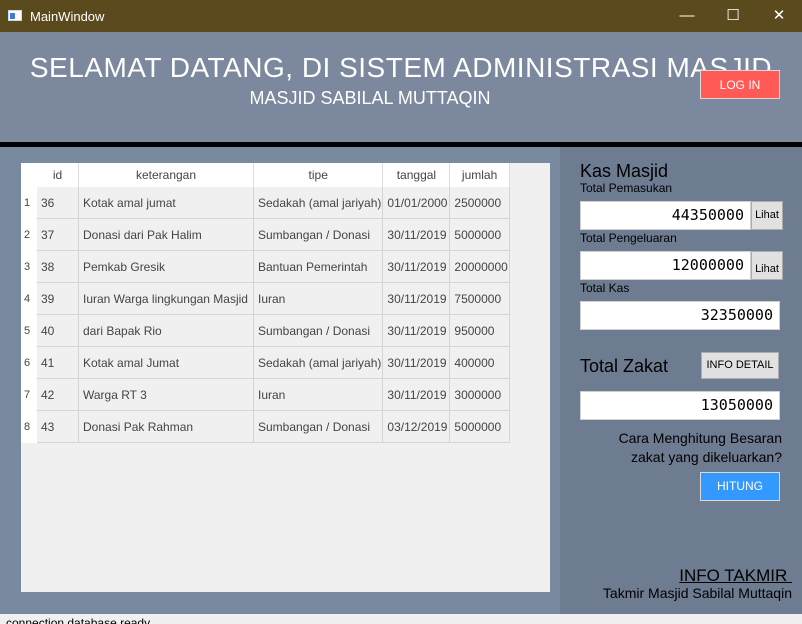  What do you see at coordinates (700, 438) in the screenshot?
I see `zakat-question-line1: Cara Menghitung Besaran` at bounding box center [700, 438].